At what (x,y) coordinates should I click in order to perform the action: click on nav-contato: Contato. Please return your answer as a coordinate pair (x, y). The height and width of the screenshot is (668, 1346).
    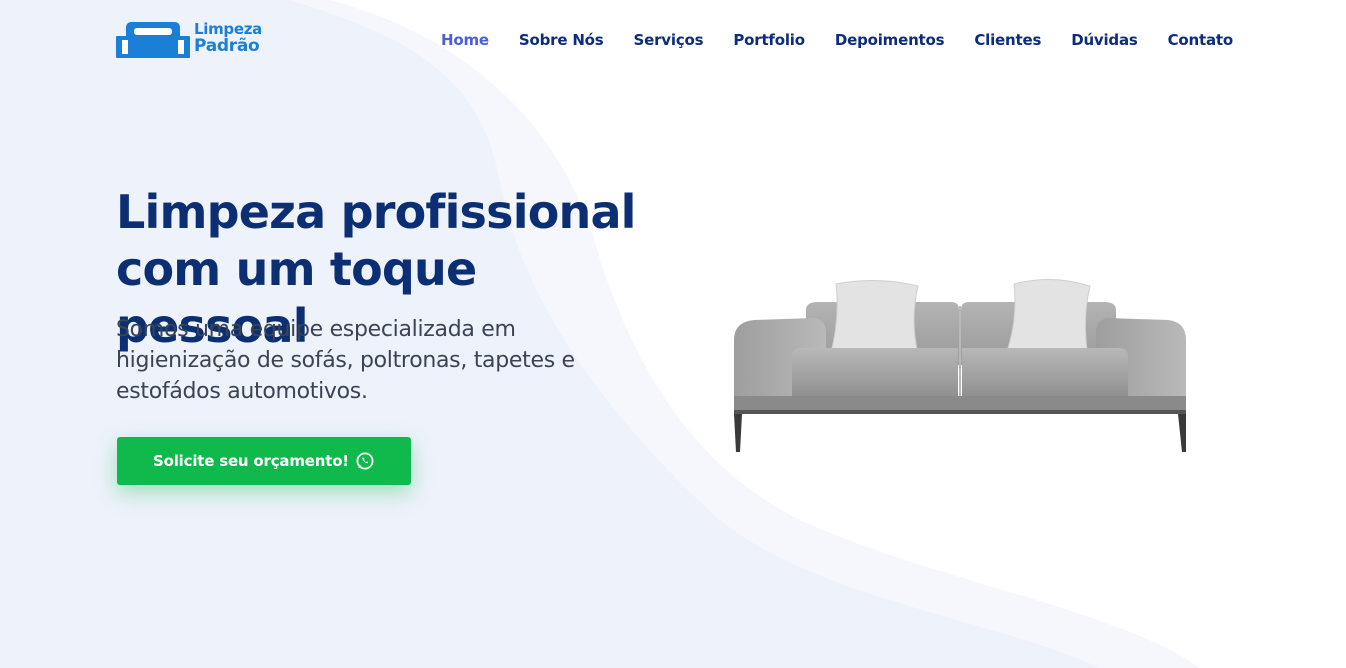
    Looking at the image, I should click on (1201, 40).